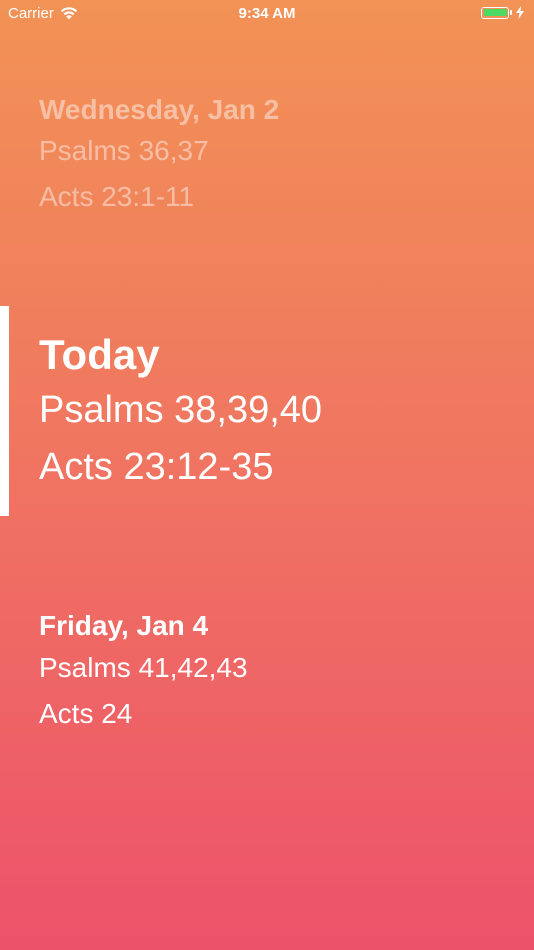  Describe the element at coordinates (143, 667) in the screenshot. I see `passage-psalms: Psalms 41,42,43` at that location.